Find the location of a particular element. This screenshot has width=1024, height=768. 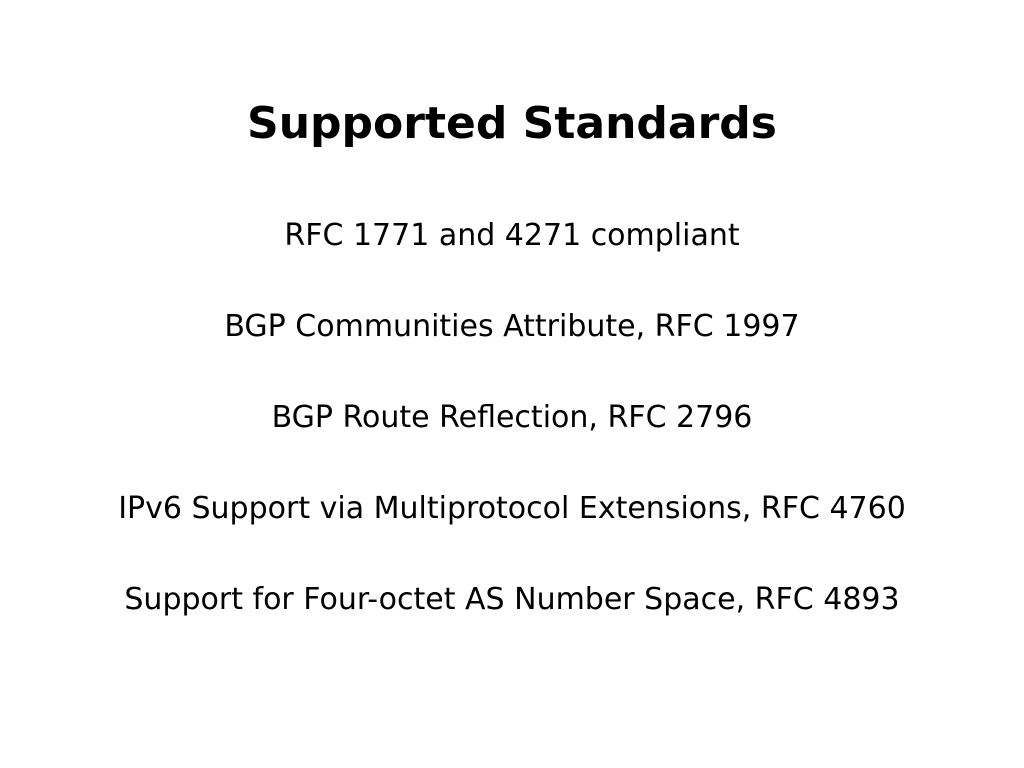

standards-list-item: BGP Communities Attribute, RFC 1997 is located at coordinates (512, 326).